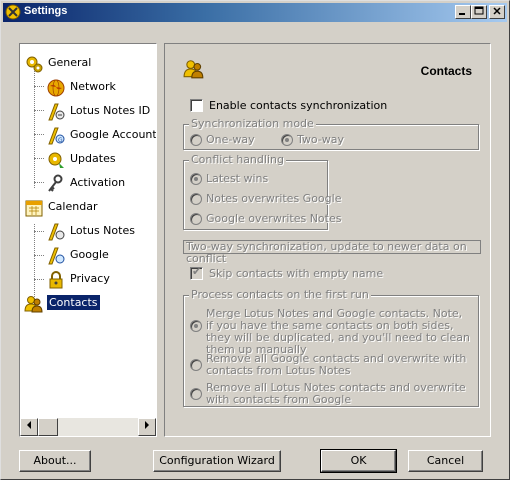  Describe the element at coordinates (196, 179) in the screenshot. I see `latest-wins-radio` at that location.